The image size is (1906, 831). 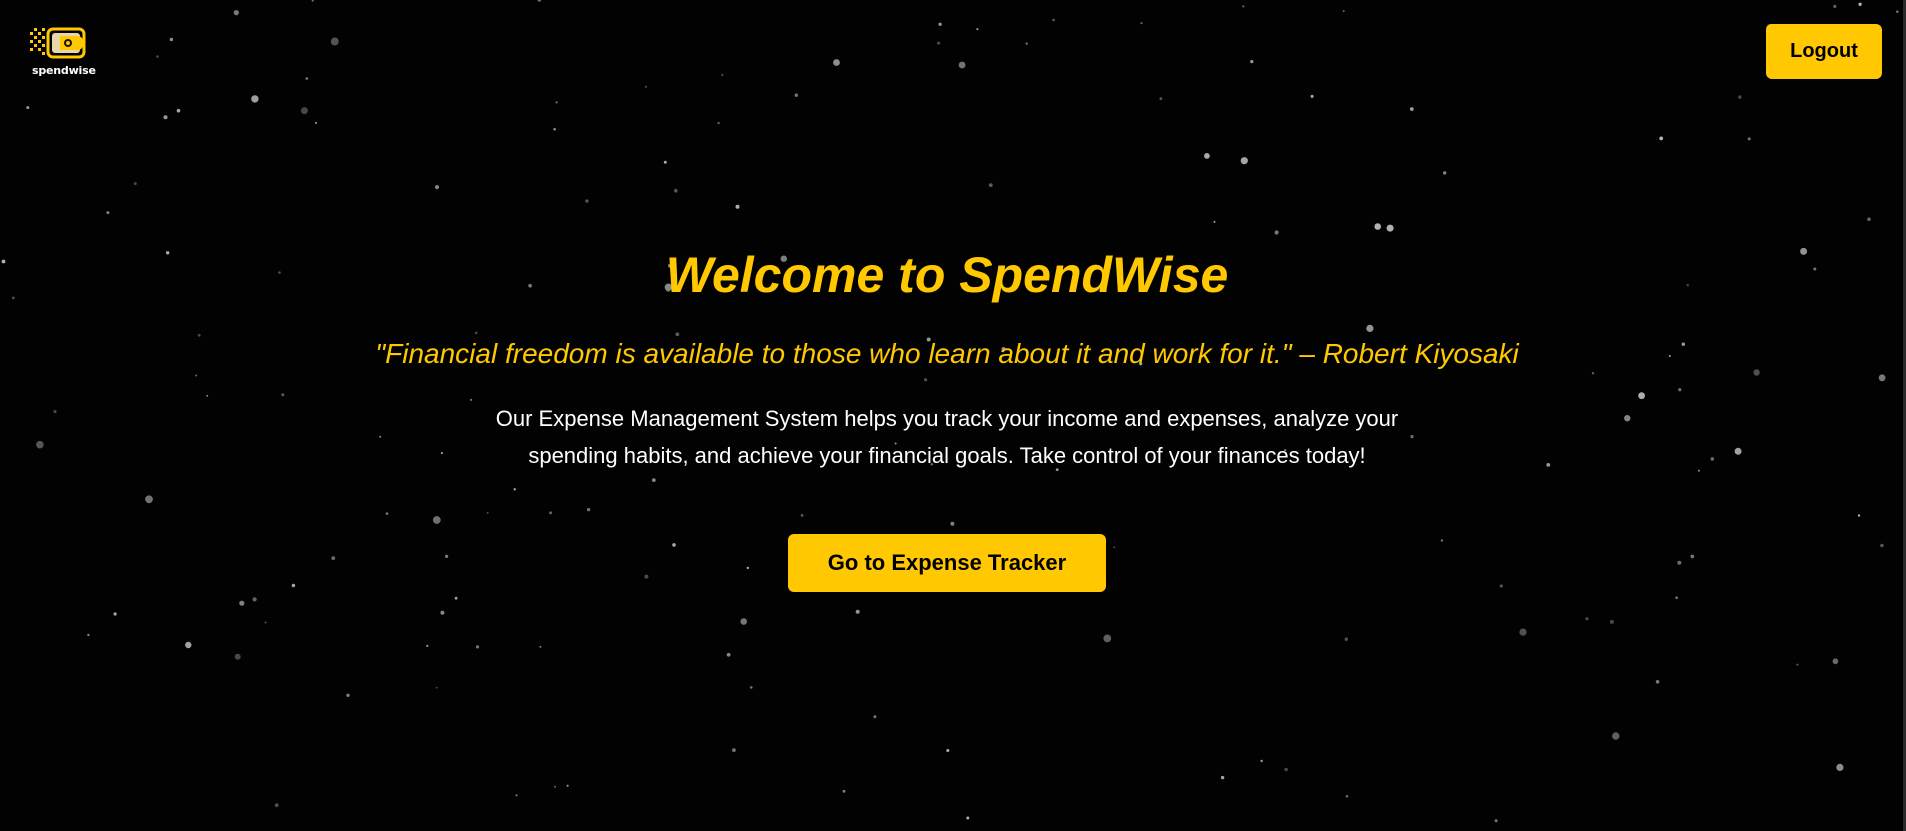 What do you see at coordinates (1897, 11) in the screenshot?
I see `star-dot` at bounding box center [1897, 11].